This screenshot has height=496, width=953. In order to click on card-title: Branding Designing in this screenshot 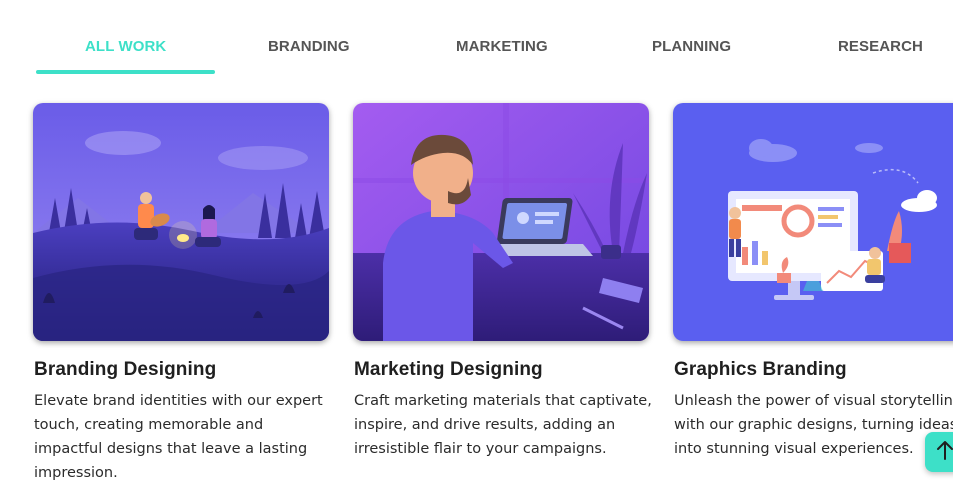, I will do `click(182, 370)`.